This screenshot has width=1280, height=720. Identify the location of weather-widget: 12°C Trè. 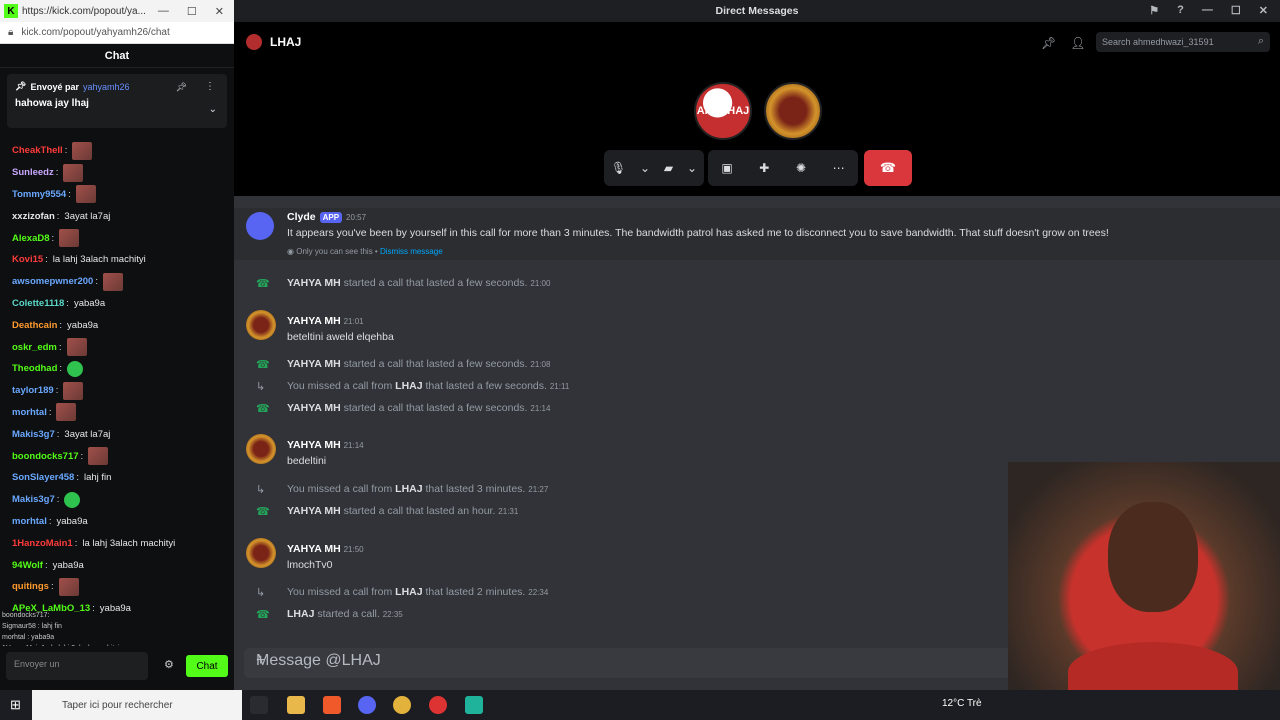
(962, 703).